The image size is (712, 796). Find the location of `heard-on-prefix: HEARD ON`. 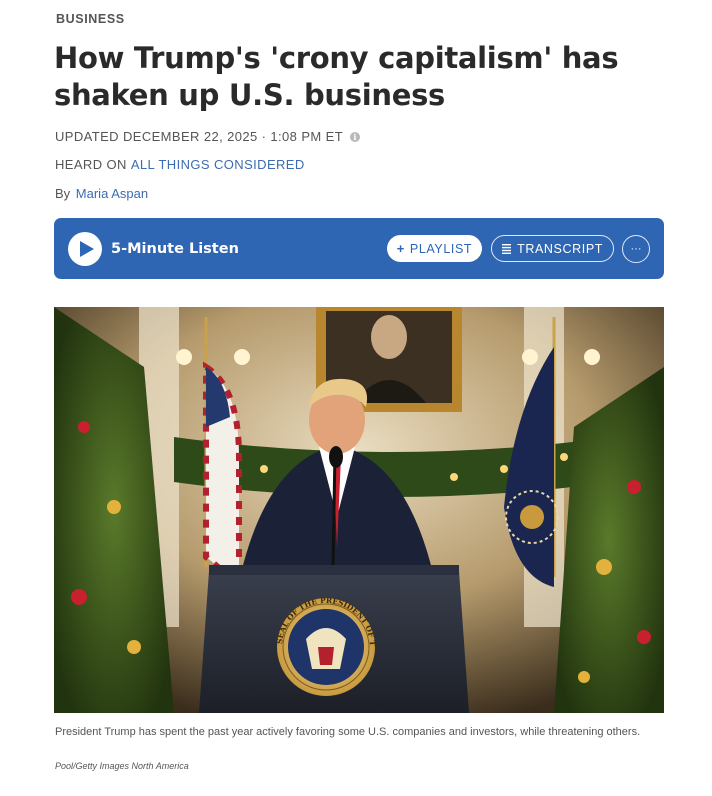

heard-on-prefix: HEARD ON is located at coordinates (91, 164).